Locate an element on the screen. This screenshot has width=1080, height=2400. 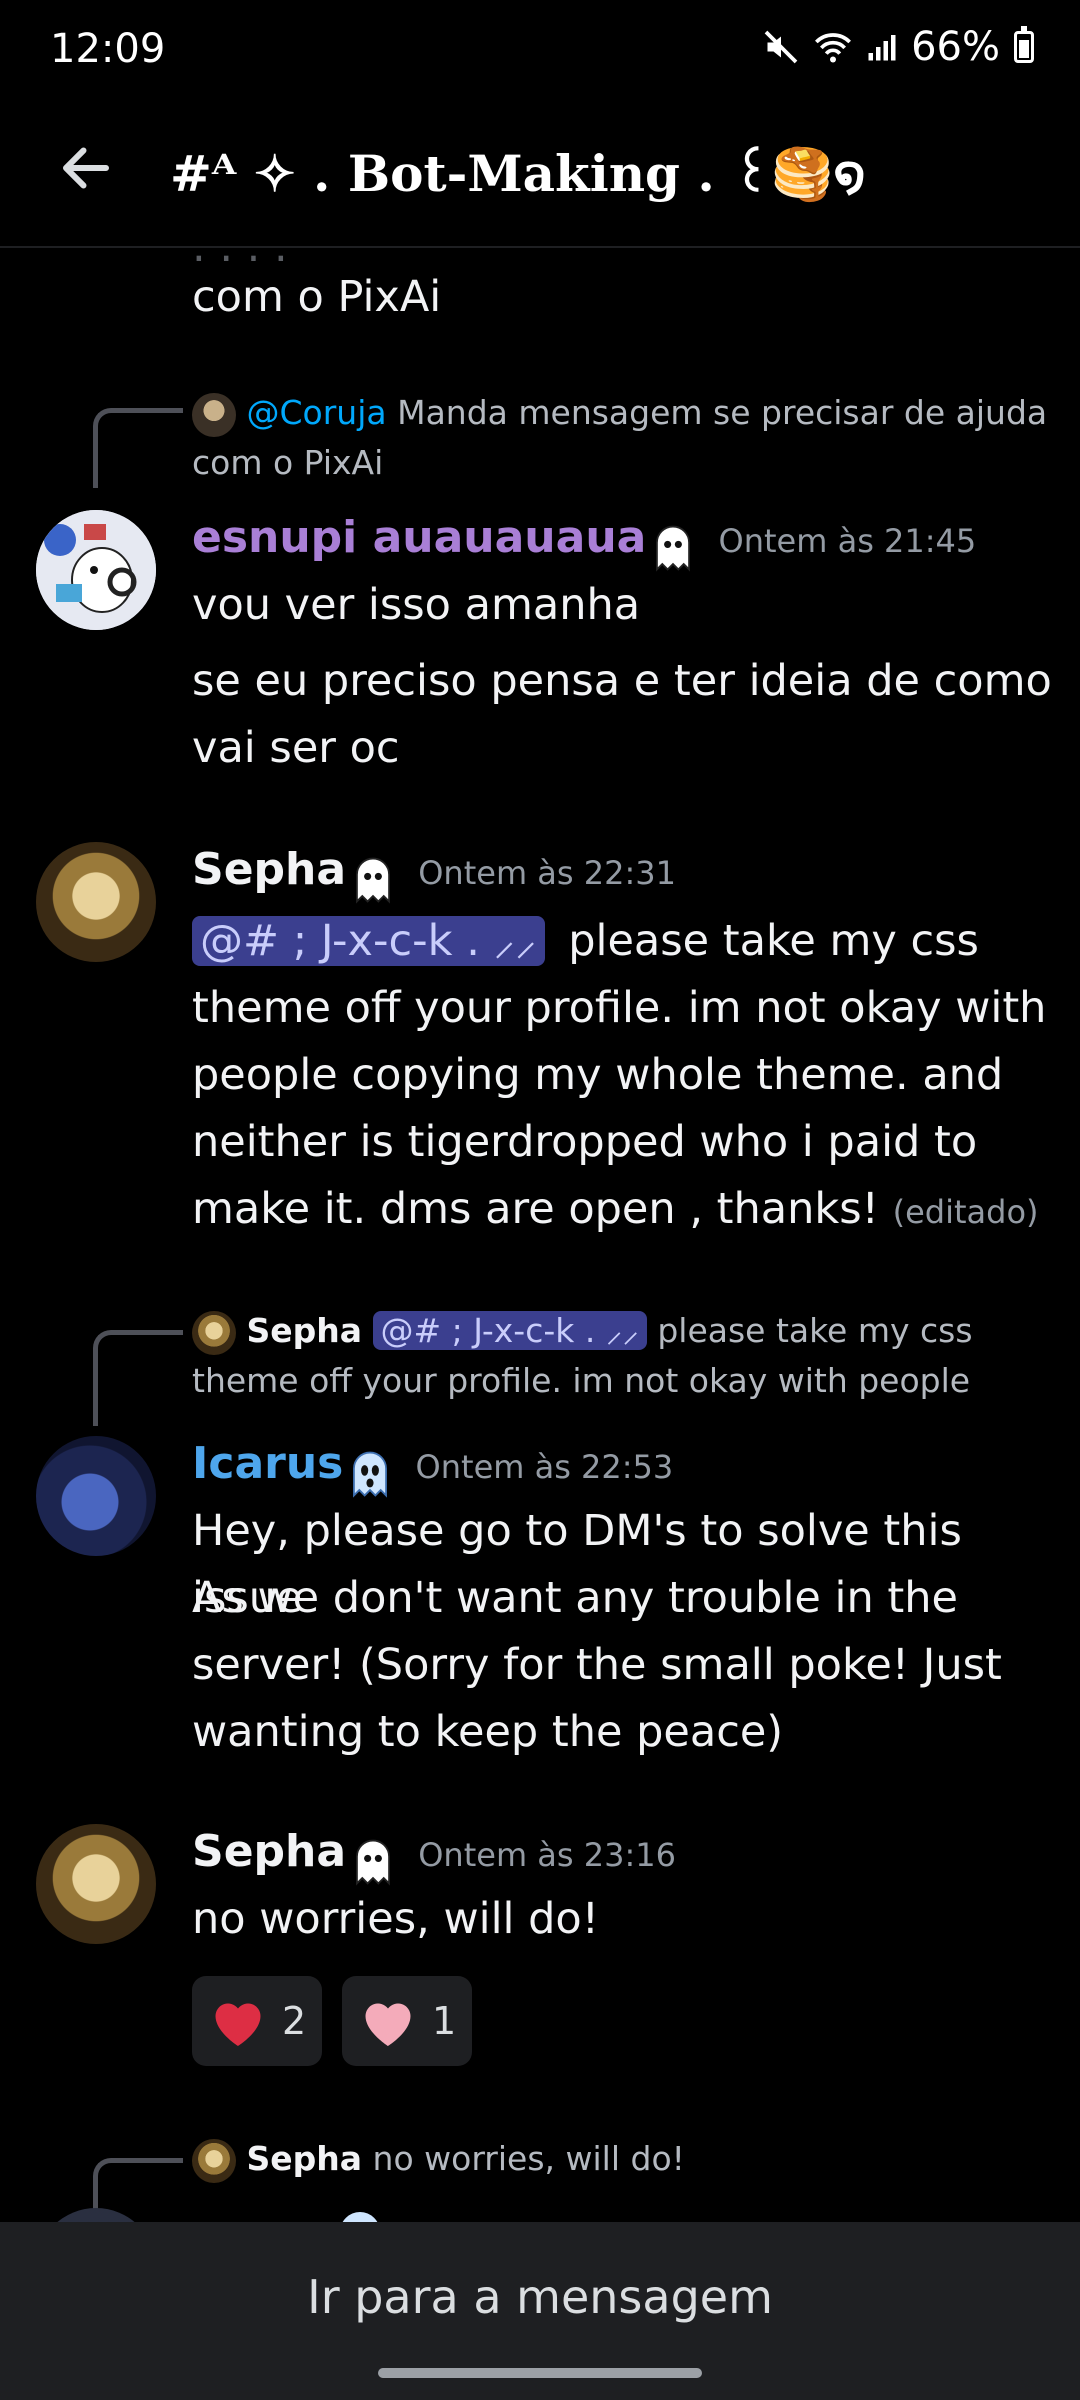
message-header: Icarus Ontem às 22:53 is located at coordinates (432, 1468).